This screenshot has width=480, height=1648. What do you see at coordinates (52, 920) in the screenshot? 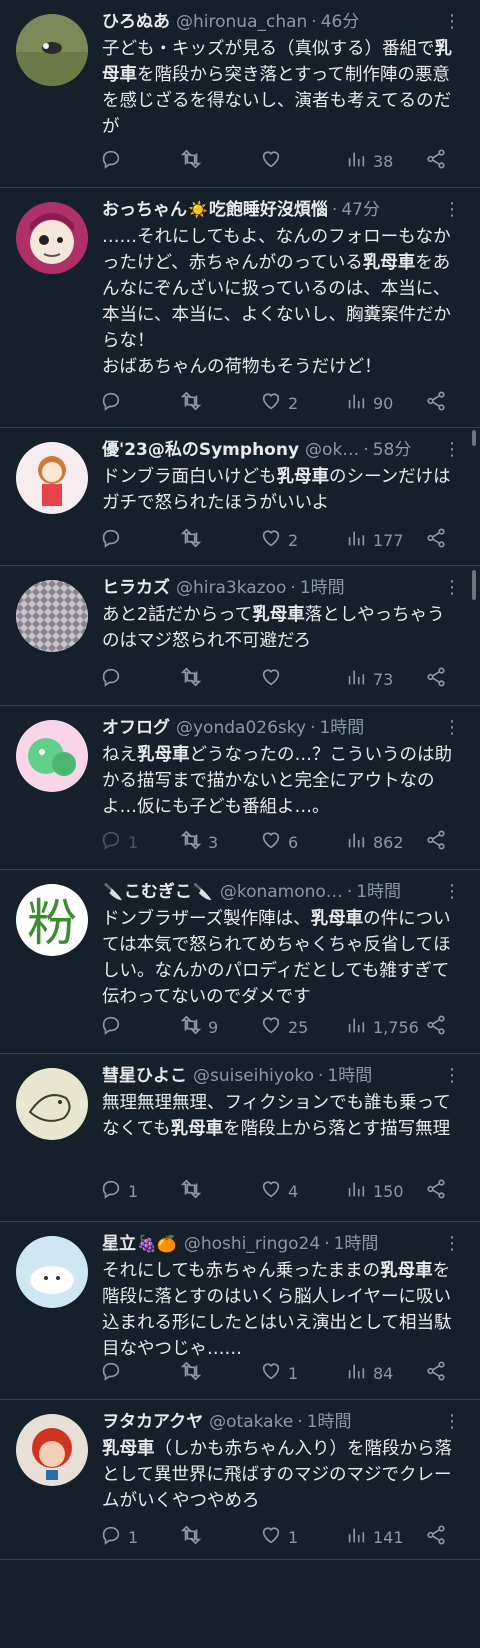
I see `avatar: 粉` at bounding box center [52, 920].